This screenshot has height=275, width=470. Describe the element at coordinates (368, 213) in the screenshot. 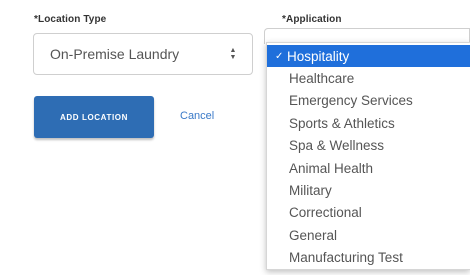

I see `application-option: Correctional` at that location.